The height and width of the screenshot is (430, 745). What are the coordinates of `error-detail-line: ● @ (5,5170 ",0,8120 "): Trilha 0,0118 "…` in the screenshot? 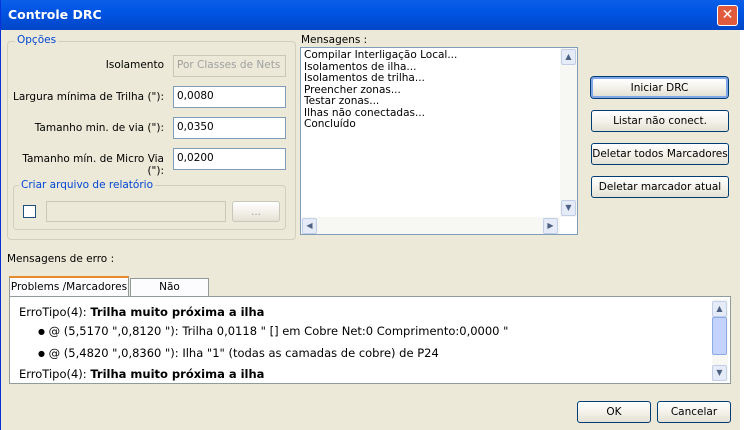 It's located at (273, 331).